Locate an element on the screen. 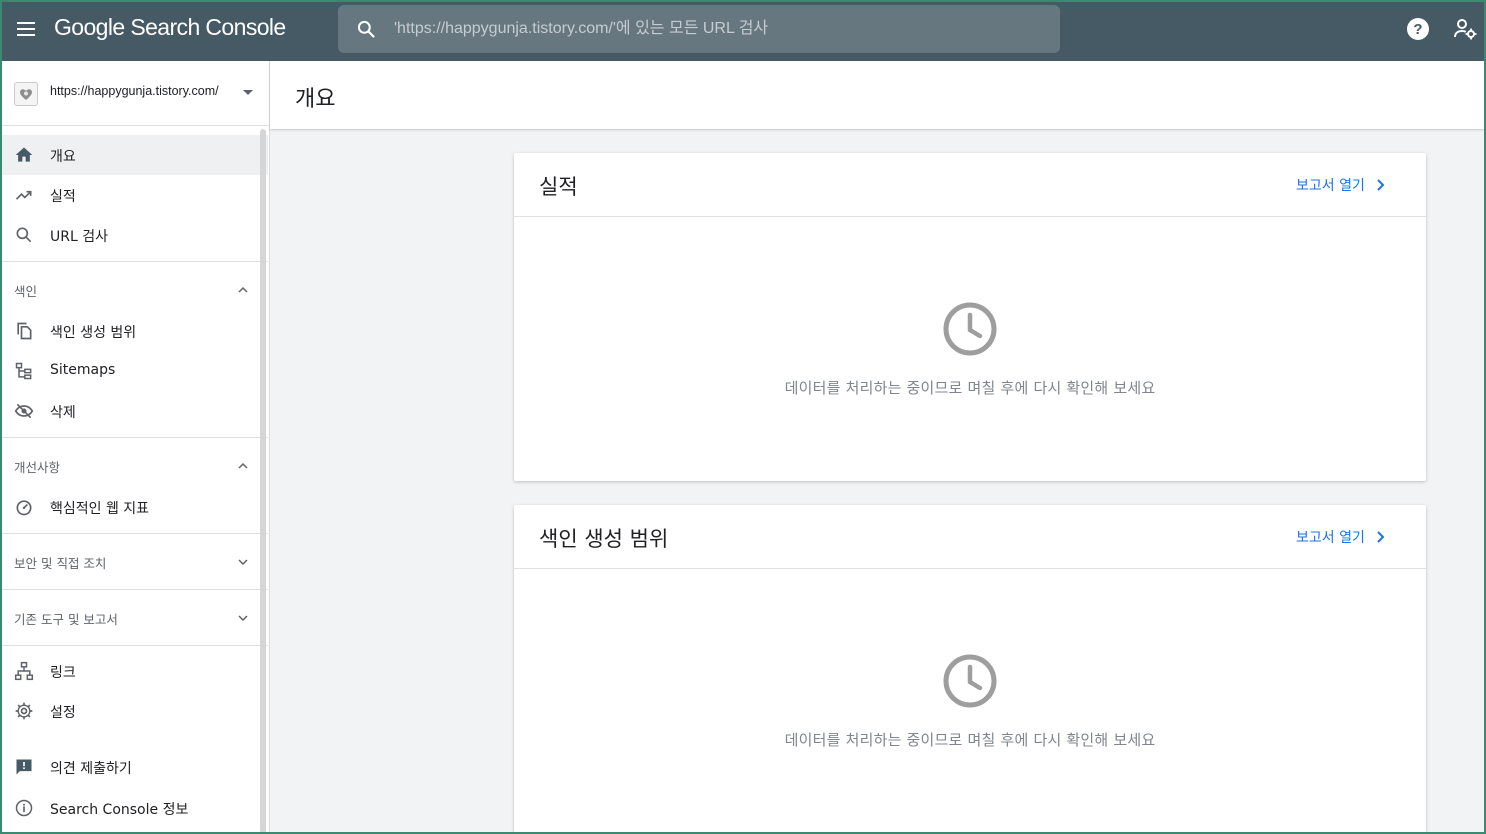 The image size is (1486, 834). nav-label: Search Console 정보 is located at coordinates (119, 810).